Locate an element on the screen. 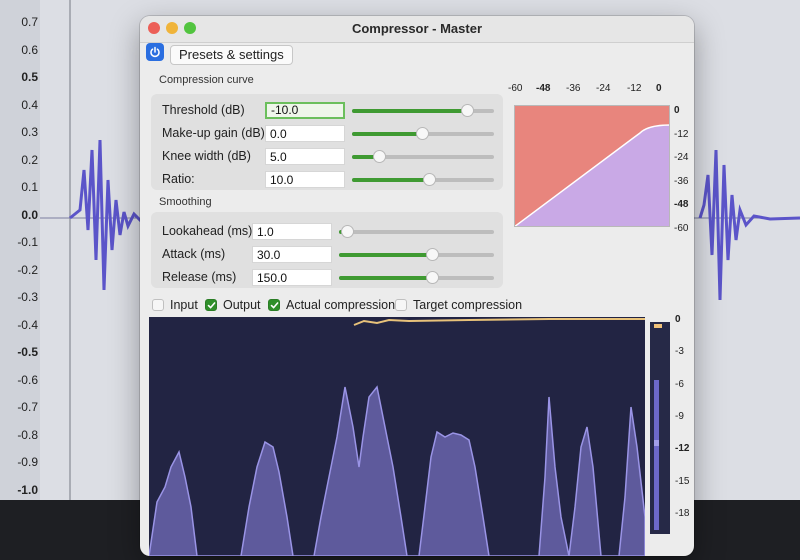 The image size is (800, 560). meter-scale-tick: -18 is located at coordinates (682, 513).